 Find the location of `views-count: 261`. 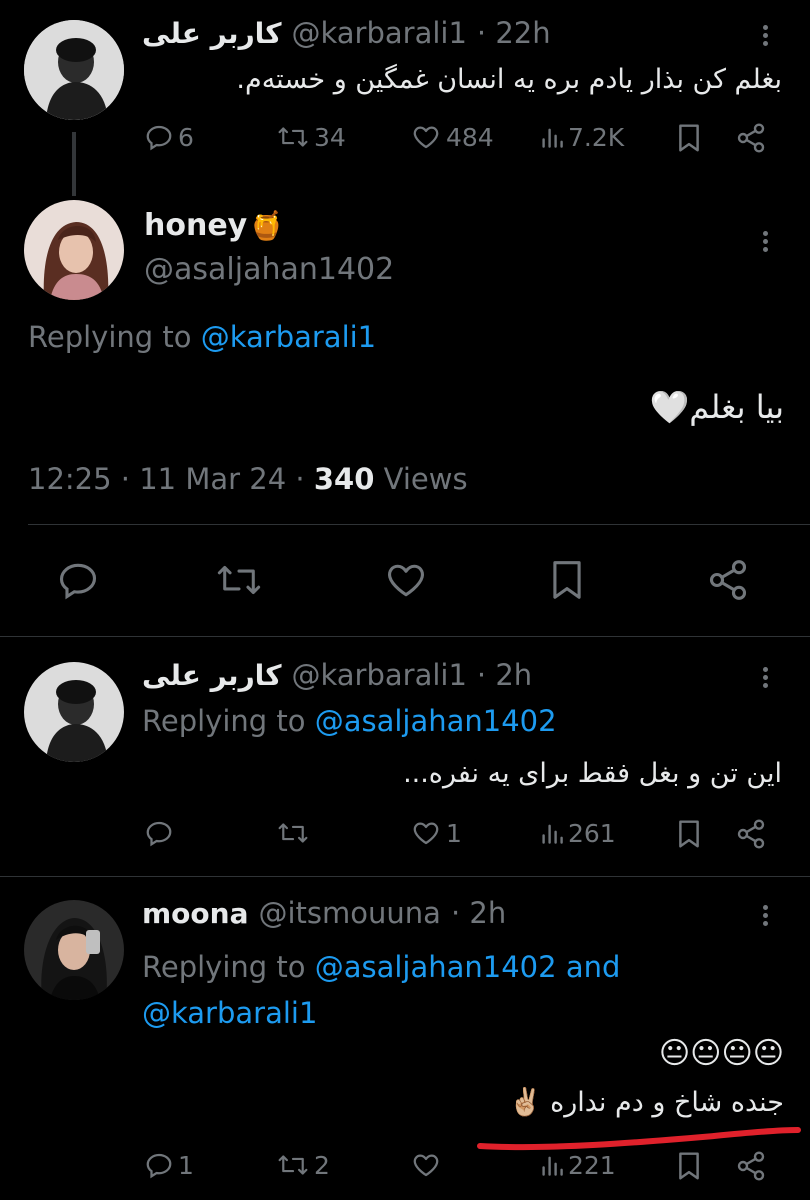

views-count: 261 is located at coordinates (592, 833).